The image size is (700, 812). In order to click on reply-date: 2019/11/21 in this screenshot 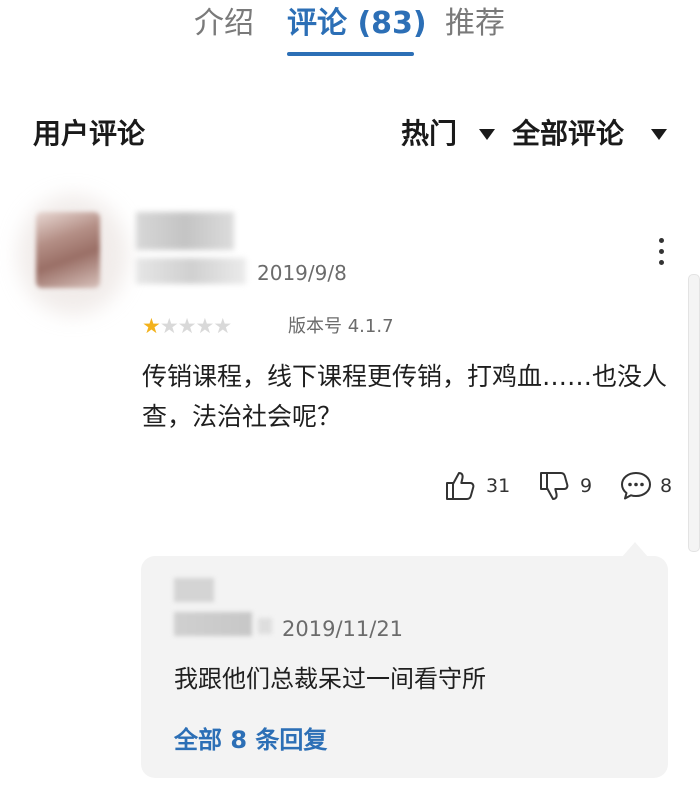, I will do `click(343, 629)`.